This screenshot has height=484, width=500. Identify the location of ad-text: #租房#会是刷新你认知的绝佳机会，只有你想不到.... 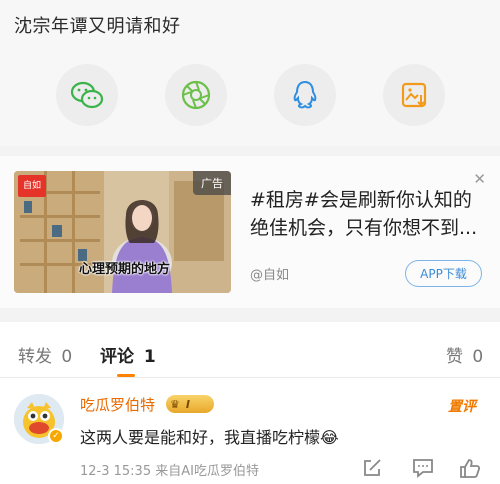
(369, 214).